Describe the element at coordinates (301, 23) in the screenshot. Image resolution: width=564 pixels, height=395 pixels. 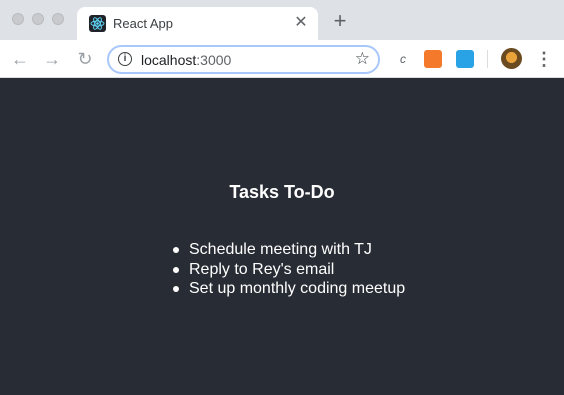
I see `close-tab-icon: ✕` at that location.